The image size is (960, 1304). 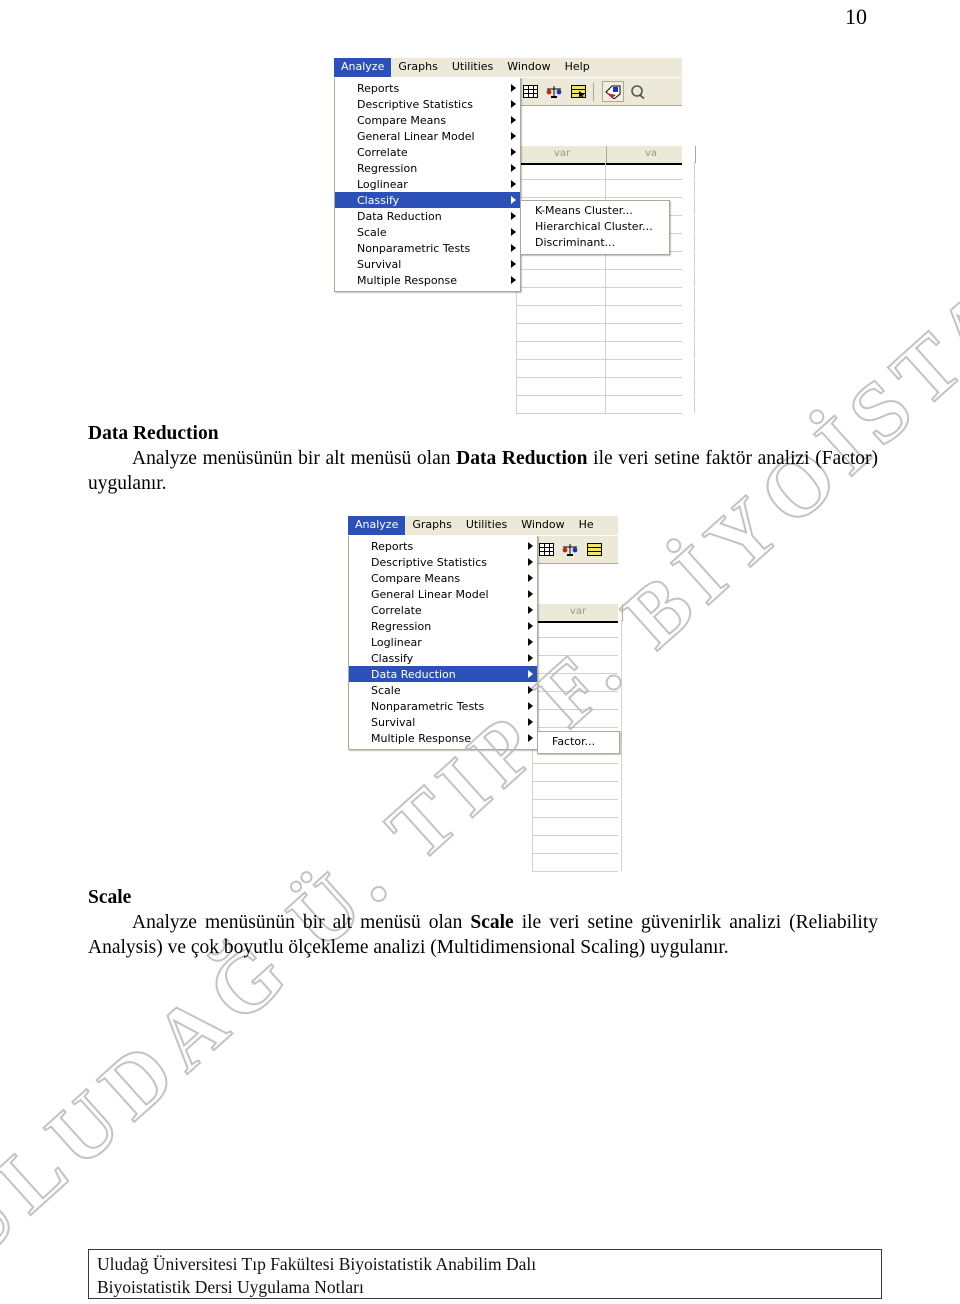 I want to click on menubar-data-reduction: Analyze Graphs Utilities Window He, so click(x=483, y=526).